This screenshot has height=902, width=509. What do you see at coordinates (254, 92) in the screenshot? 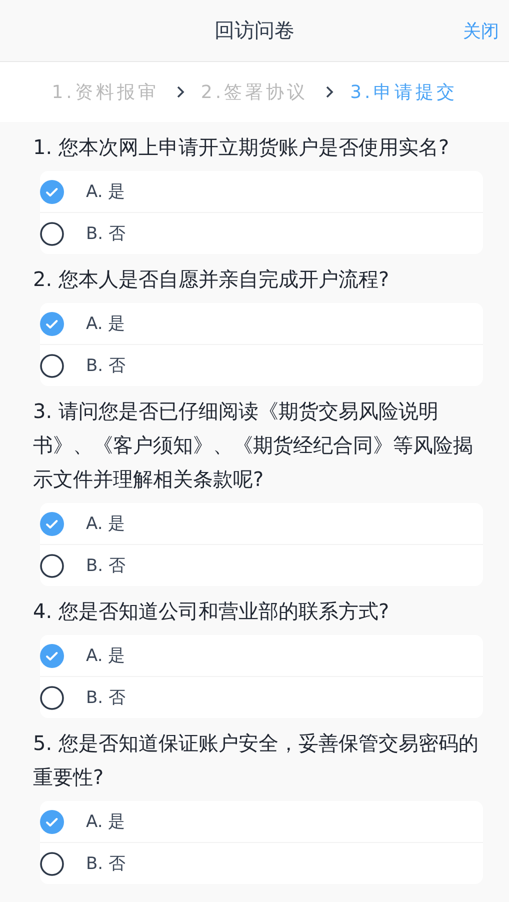
I see `step-label: 2.签署协议` at bounding box center [254, 92].